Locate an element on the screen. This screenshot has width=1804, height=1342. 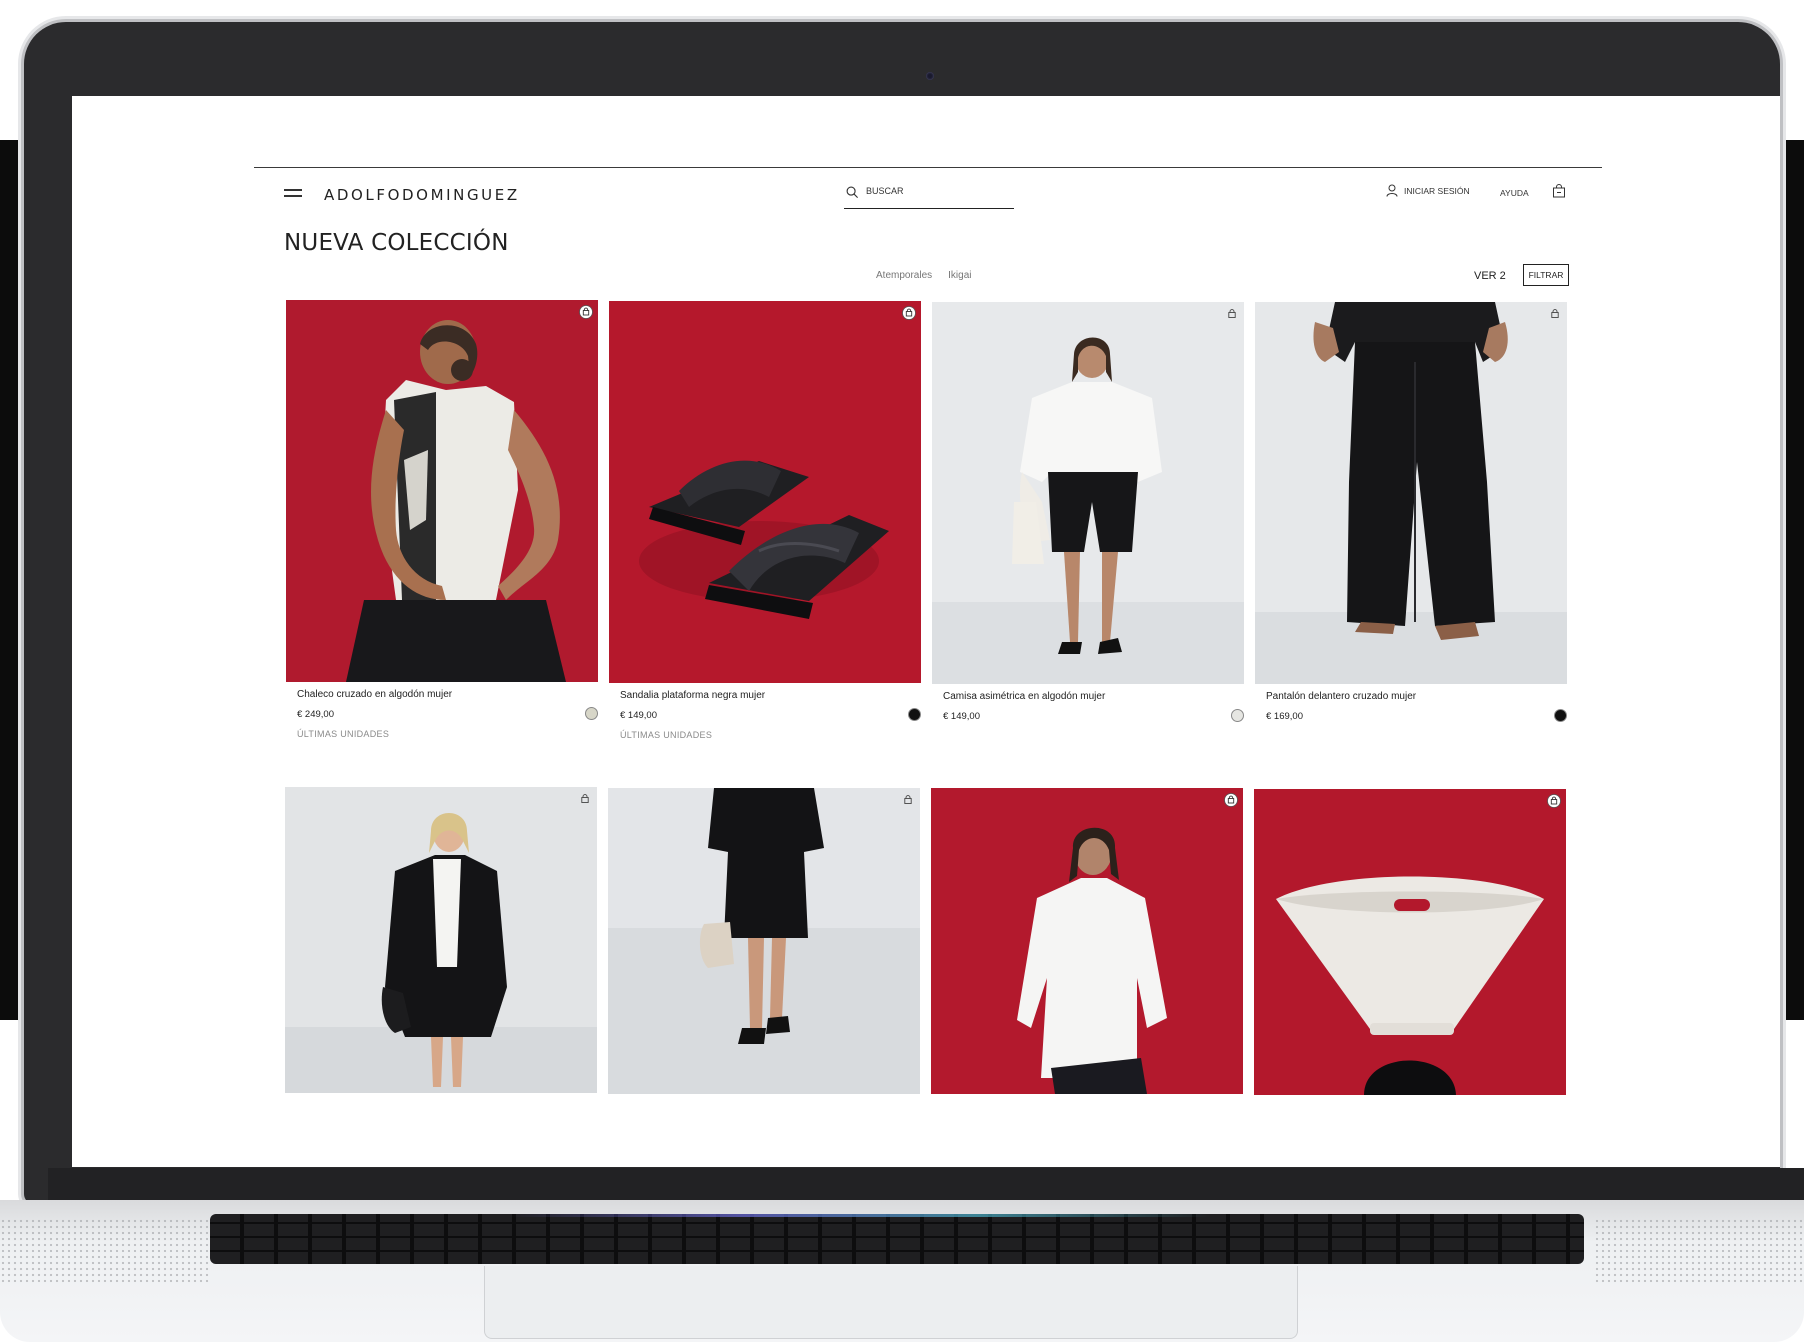
brand-logo: ADOLFODOMINGUEZ is located at coordinates (422, 195).